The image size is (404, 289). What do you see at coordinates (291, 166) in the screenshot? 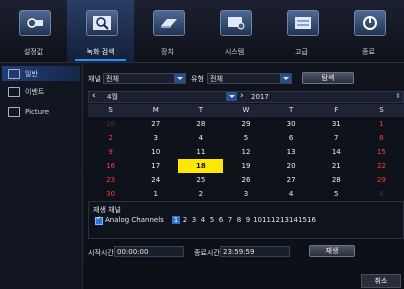
I see `calendar-day: 20` at bounding box center [291, 166].